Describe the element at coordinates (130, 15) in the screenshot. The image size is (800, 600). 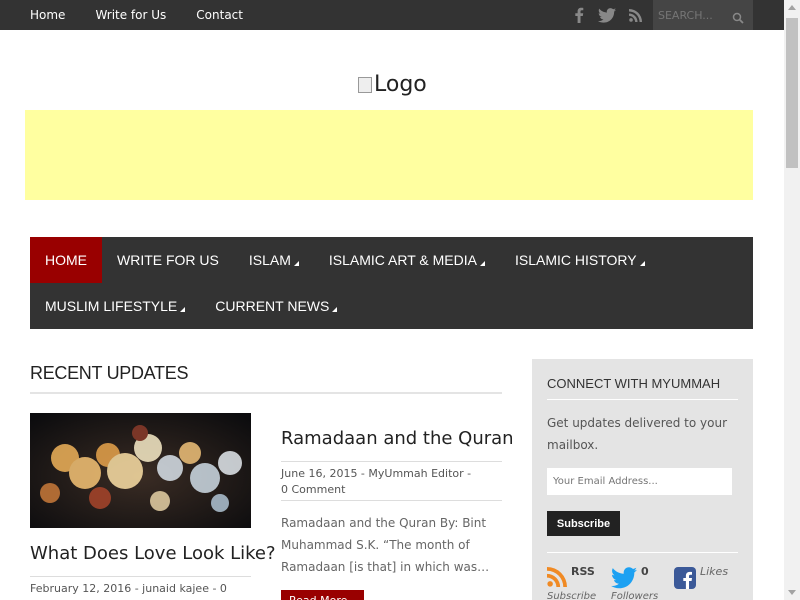
I see `top-nav-write-for-us: Write for Us` at that location.